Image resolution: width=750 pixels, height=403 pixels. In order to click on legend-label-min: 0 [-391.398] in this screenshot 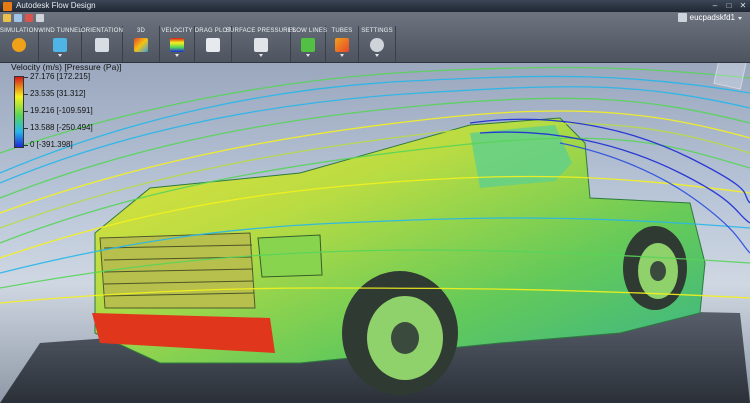, I will do `click(51, 144)`.